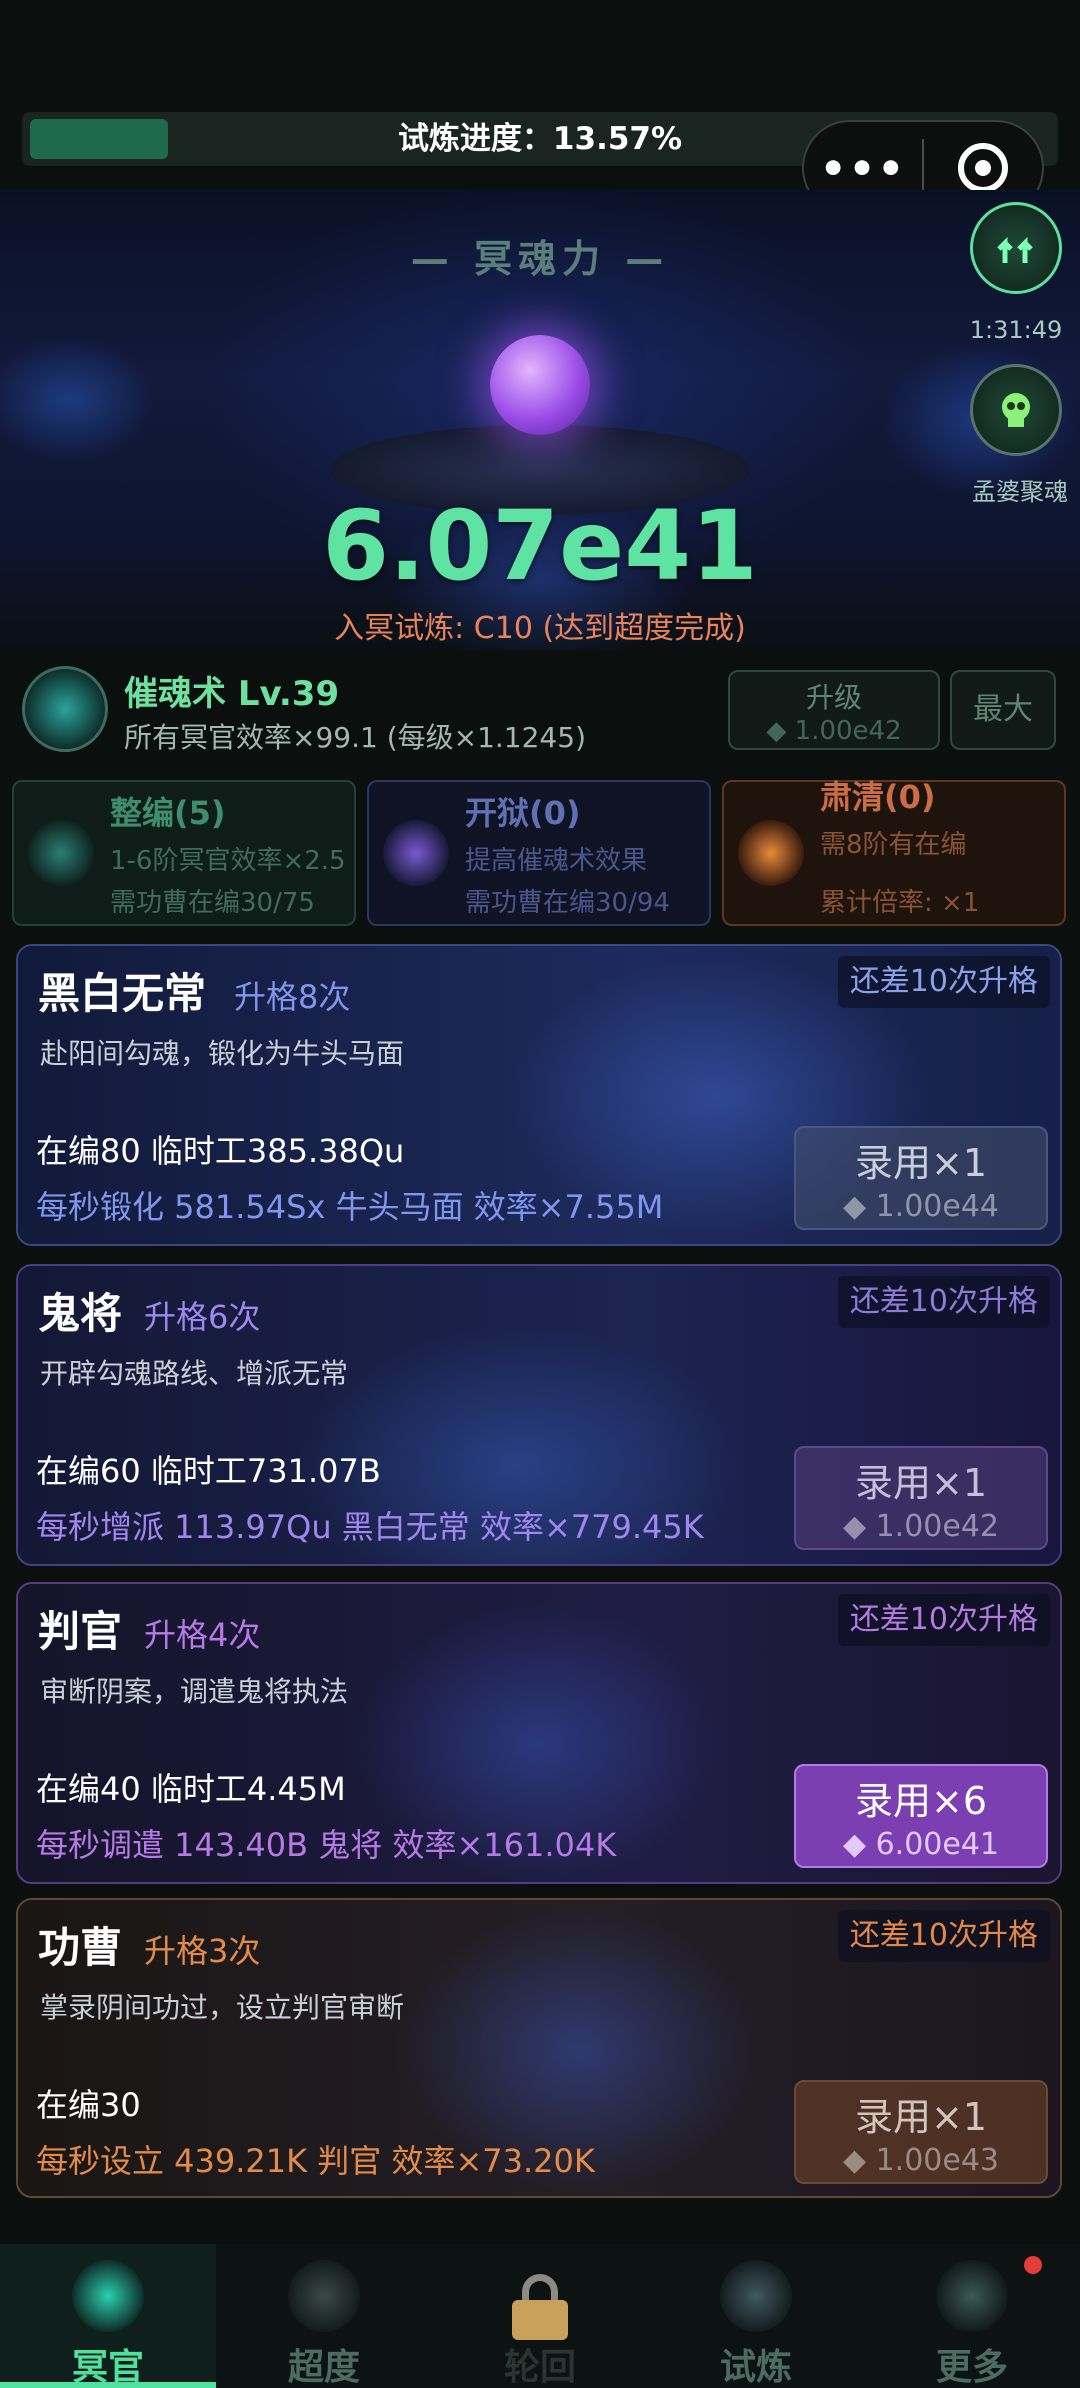 The height and width of the screenshot is (2388, 1080). What do you see at coordinates (324, 2296) in the screenshot?
I see `pagoda-icon` at bounding box center [324, 2296].